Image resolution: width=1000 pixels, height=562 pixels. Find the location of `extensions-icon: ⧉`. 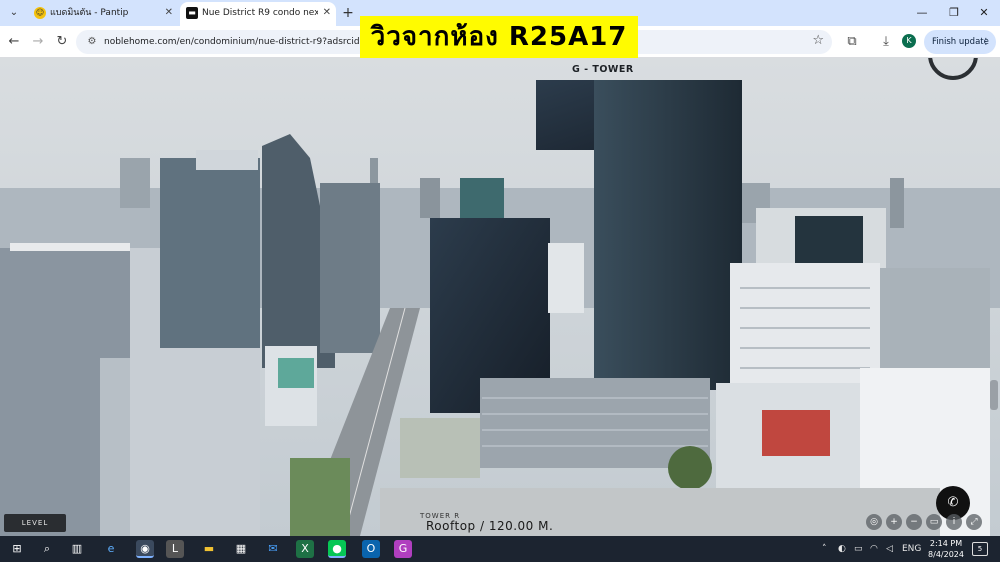

extensions-icon: ⧉ is located at coordinates (852, 42).